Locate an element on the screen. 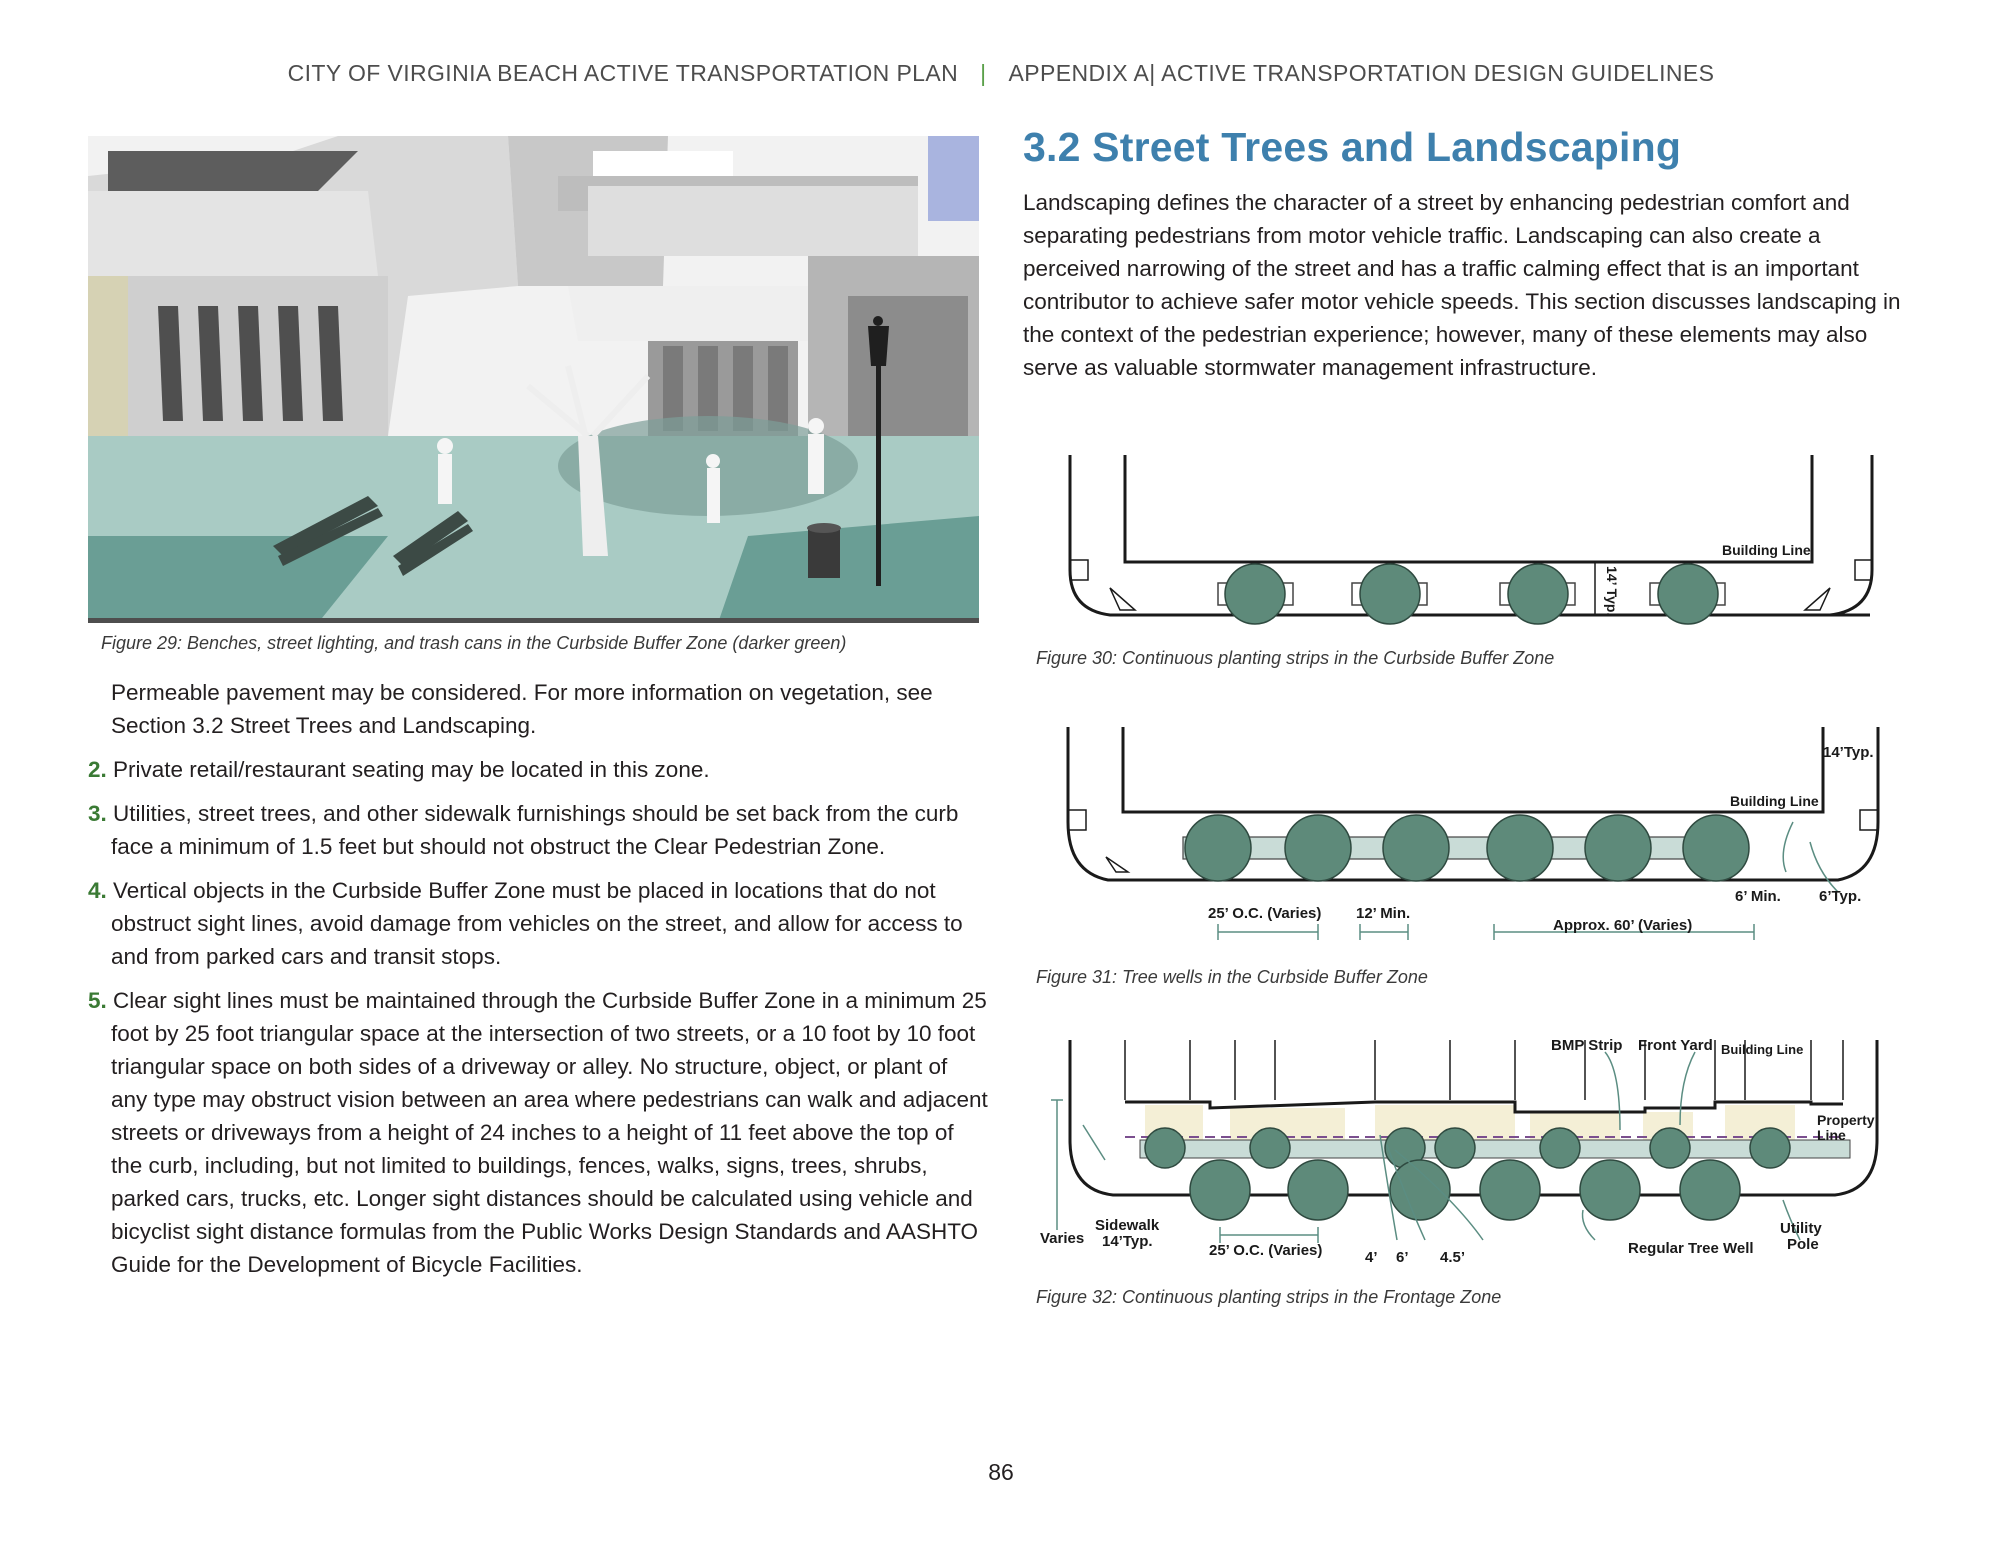 The image size is (2002, 1548). figure-32-property-label-1: Property is located at coordinates (1846, 1120).